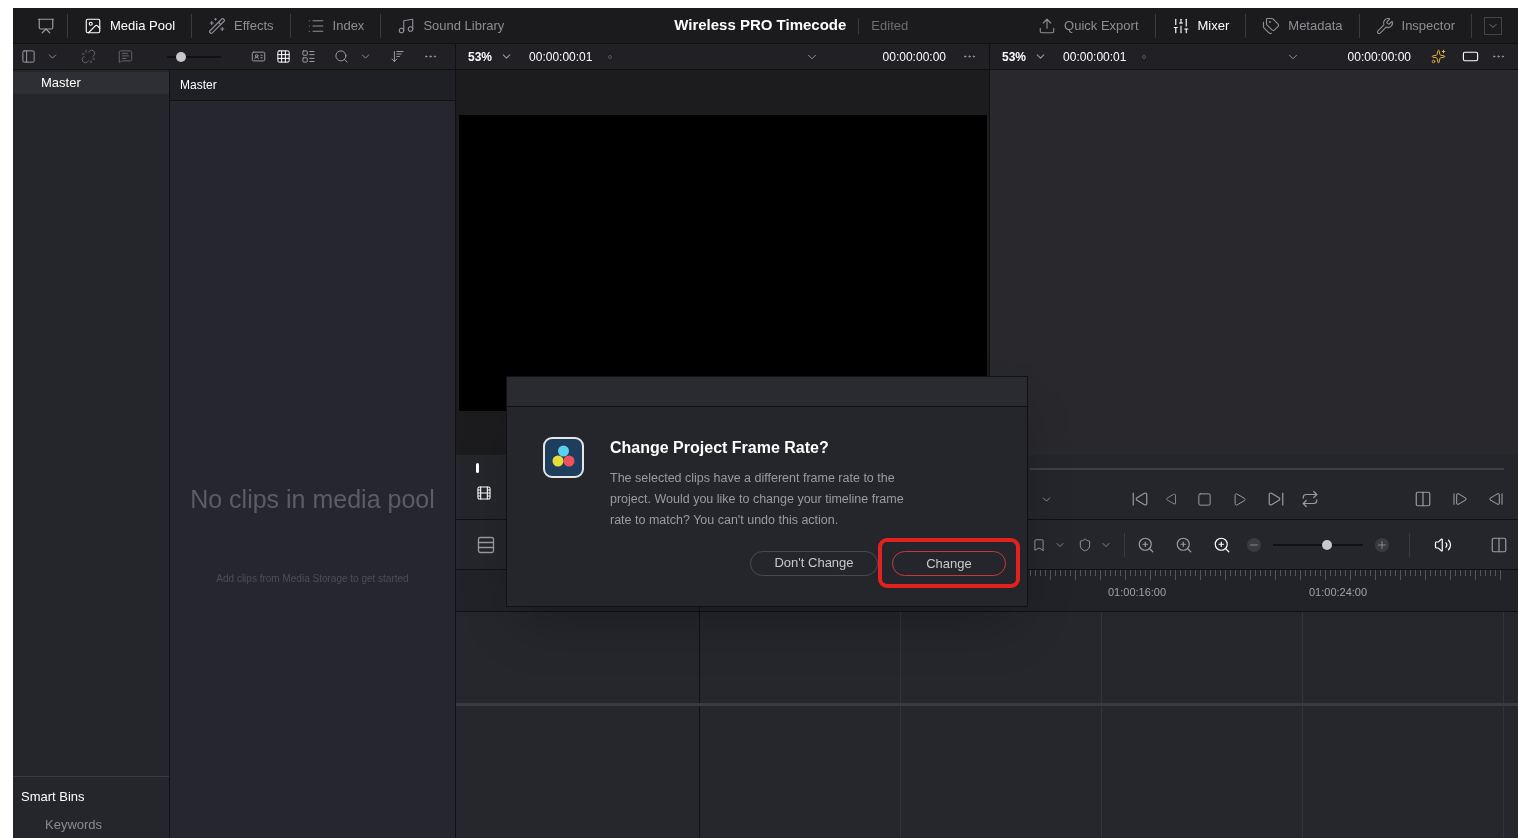 This screenshot has height=838, width=1524. What do you see at coordinates (53, 797) in the screenshot?
I see `smart-bins-heading: Smart Bins` at bounding box center [53, 797].